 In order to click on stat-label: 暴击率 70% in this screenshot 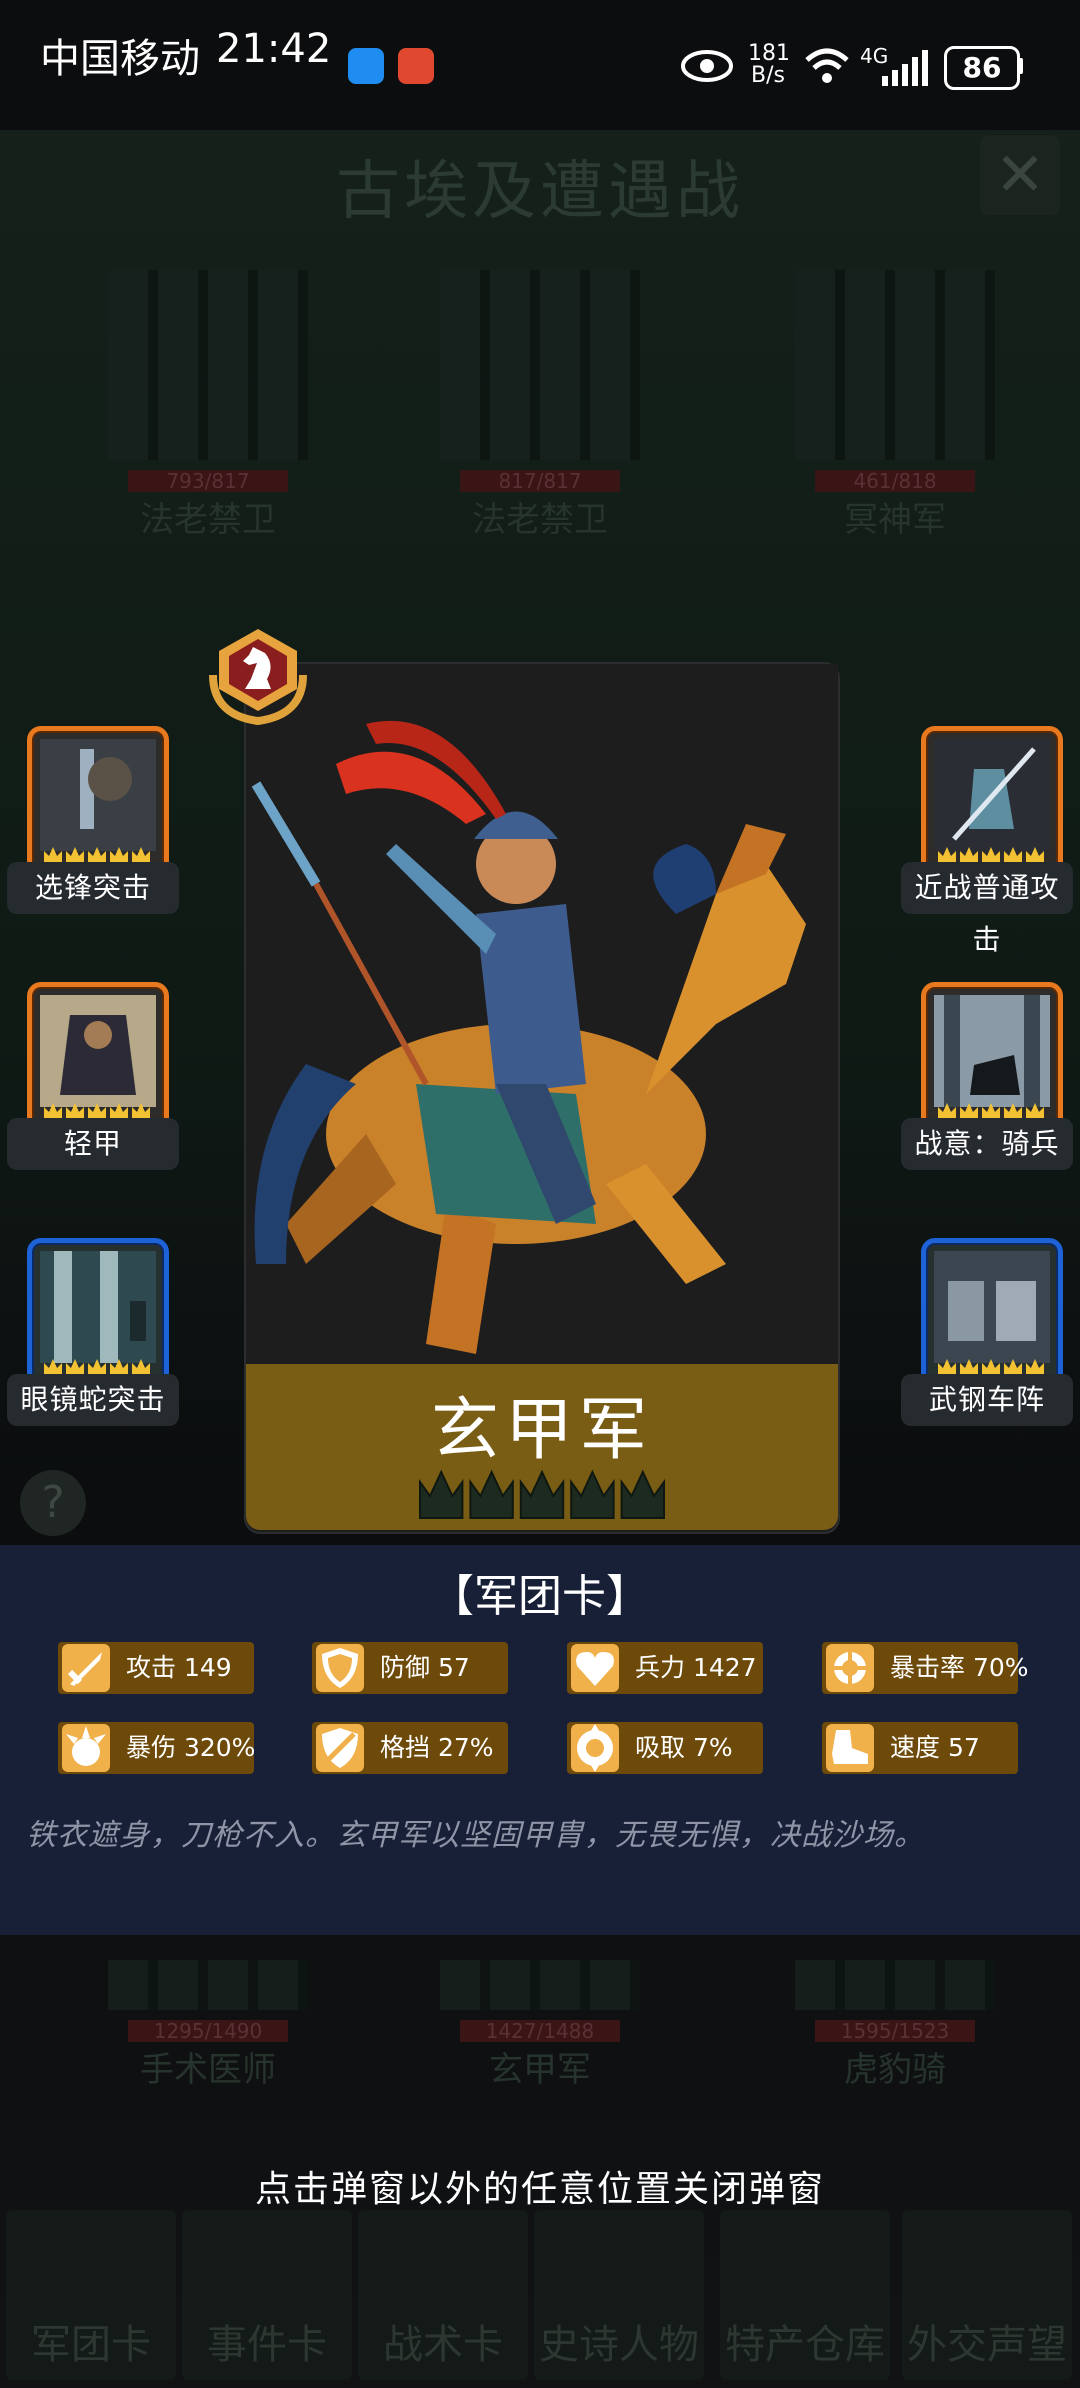, I will do `click(959, 1667)`.